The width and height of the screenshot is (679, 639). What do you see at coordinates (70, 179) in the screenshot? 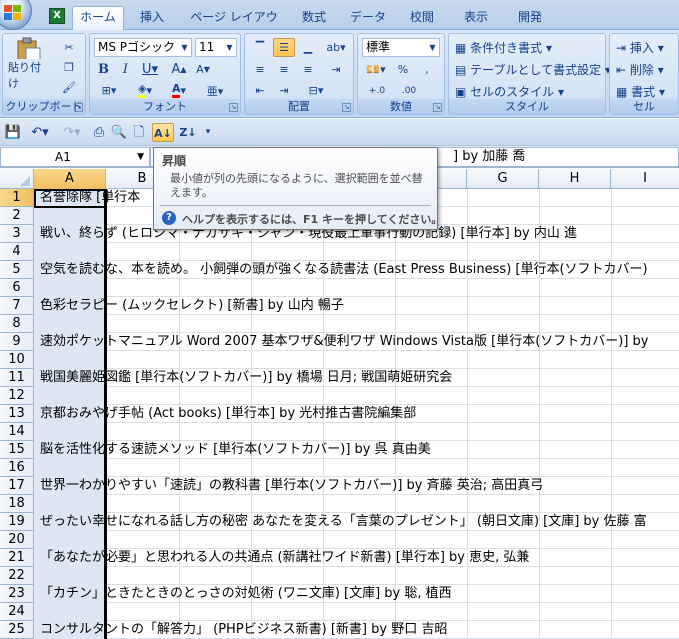
I see `column-header-a: A` at bounding box center [70, 179].